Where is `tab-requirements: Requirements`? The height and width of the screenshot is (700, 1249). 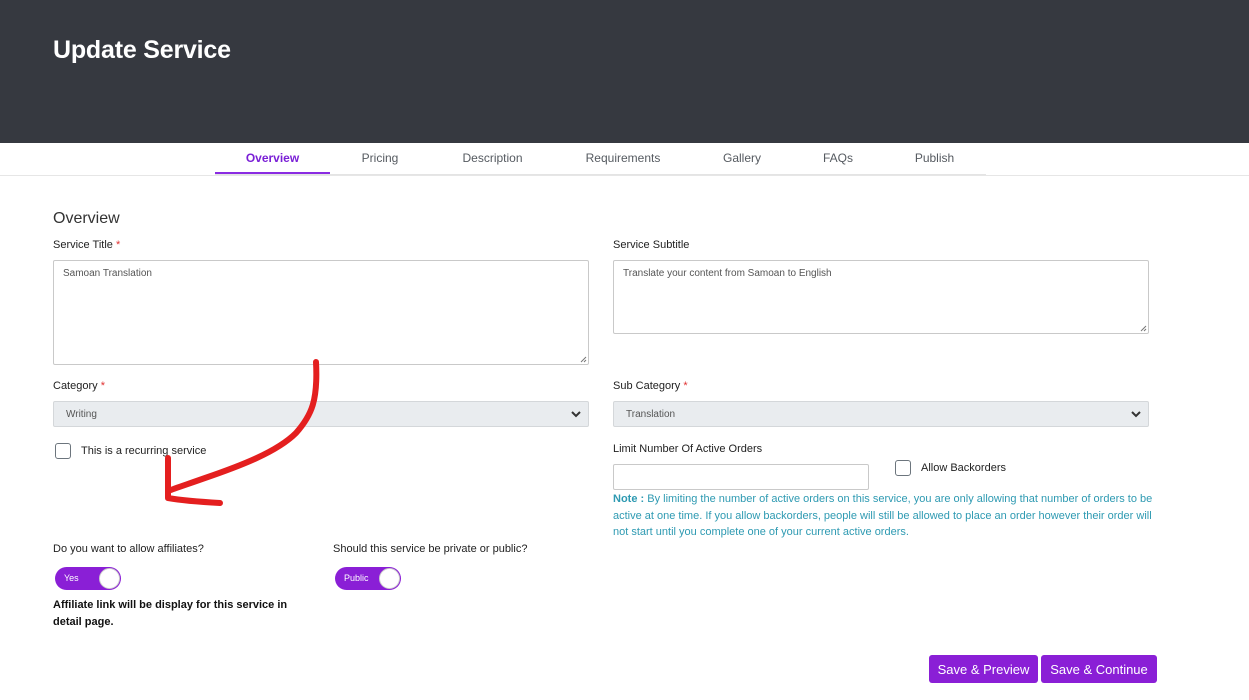
tab-requirements: Requirements is located at coordinates (623, 158).